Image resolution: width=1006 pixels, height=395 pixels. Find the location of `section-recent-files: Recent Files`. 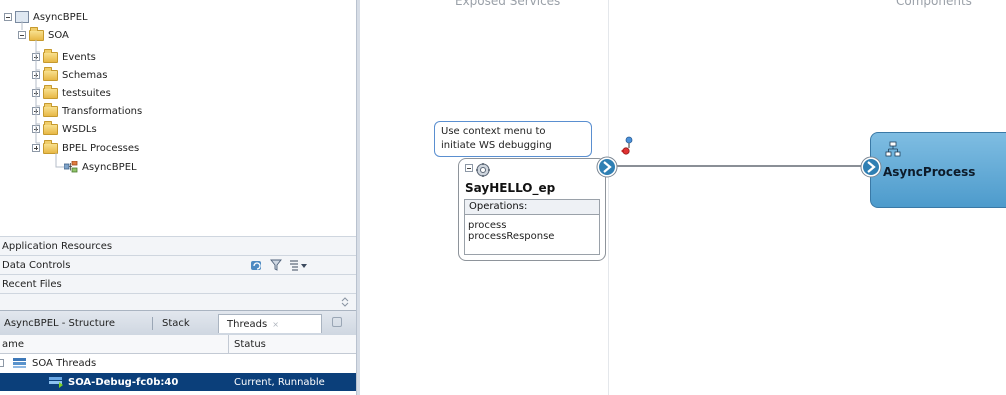

section-recent-files: Recent Files is located at coordinates (178, 284).